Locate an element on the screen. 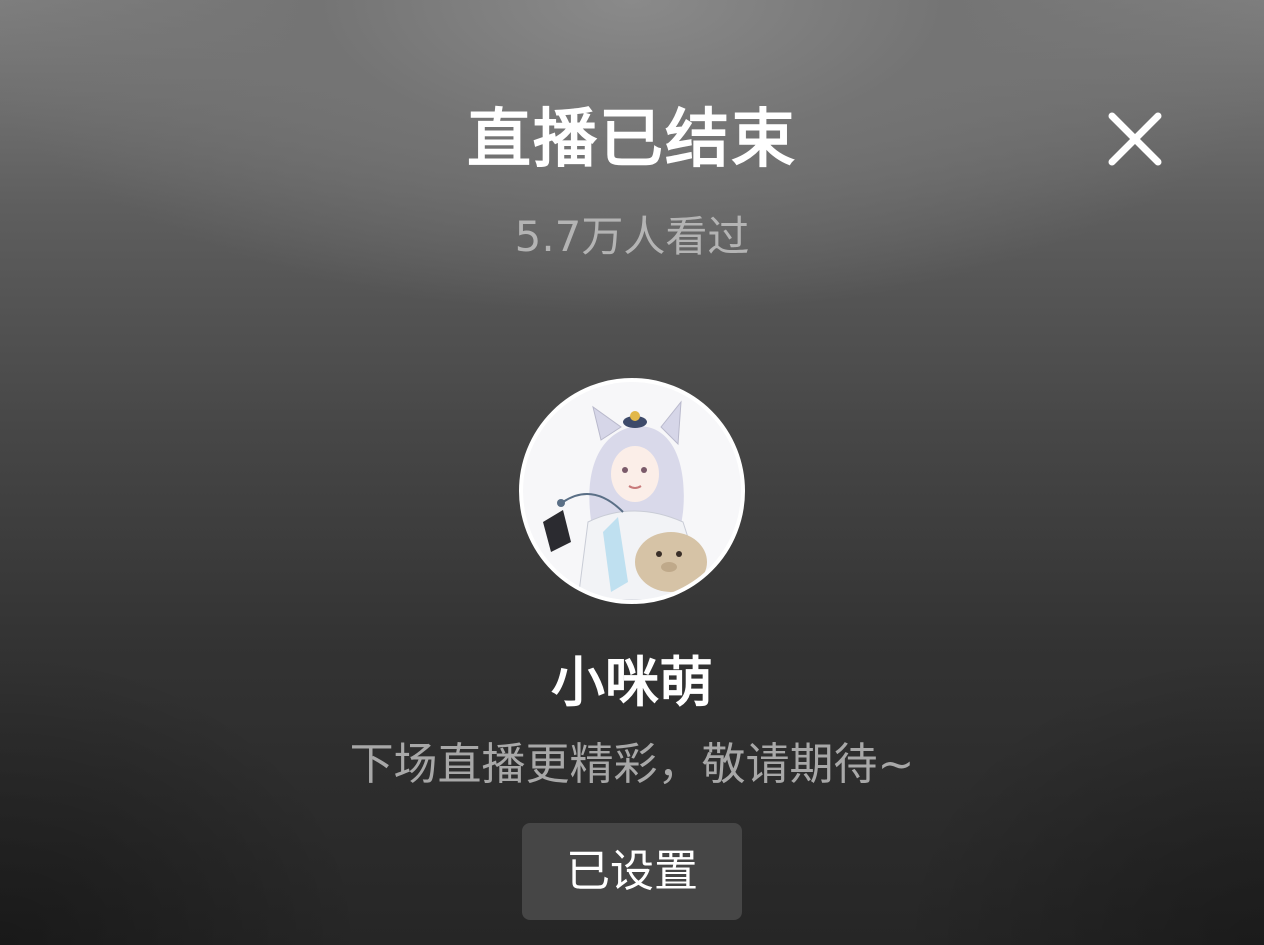 Image resolution: width=1264 pixels, height=945 pixels. close-button is located at coordinates (1135, 139).